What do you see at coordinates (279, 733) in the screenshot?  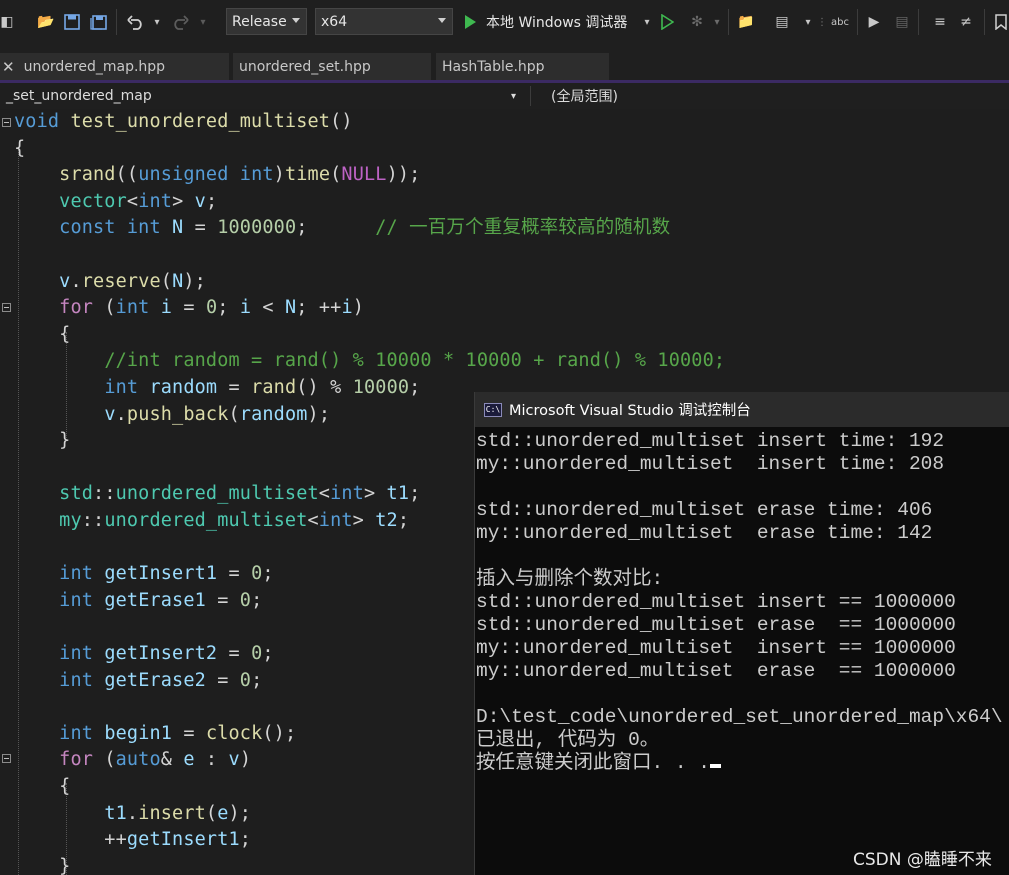 I see `code-token: ();` at bounding box center [279, 733].